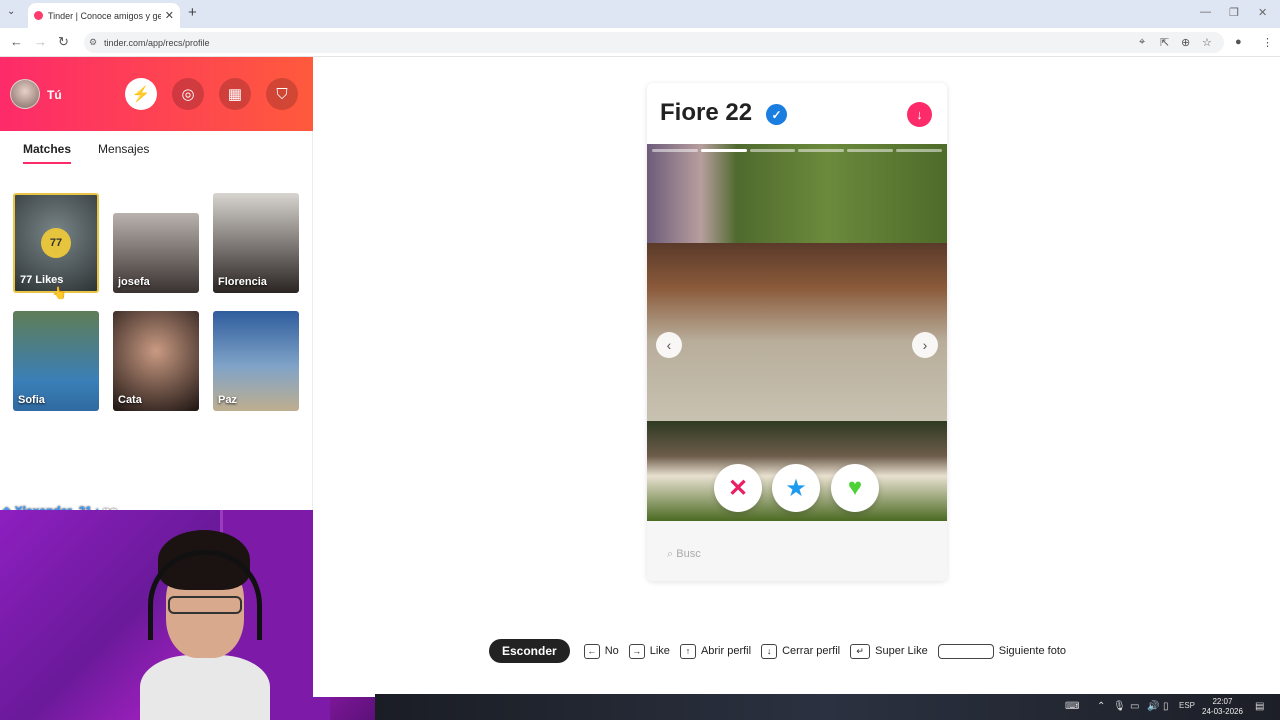 Image resolution: width=1280 pixels, height=720 pixels. I want to click on forward-arrow-icon: →, so click(40, 41).